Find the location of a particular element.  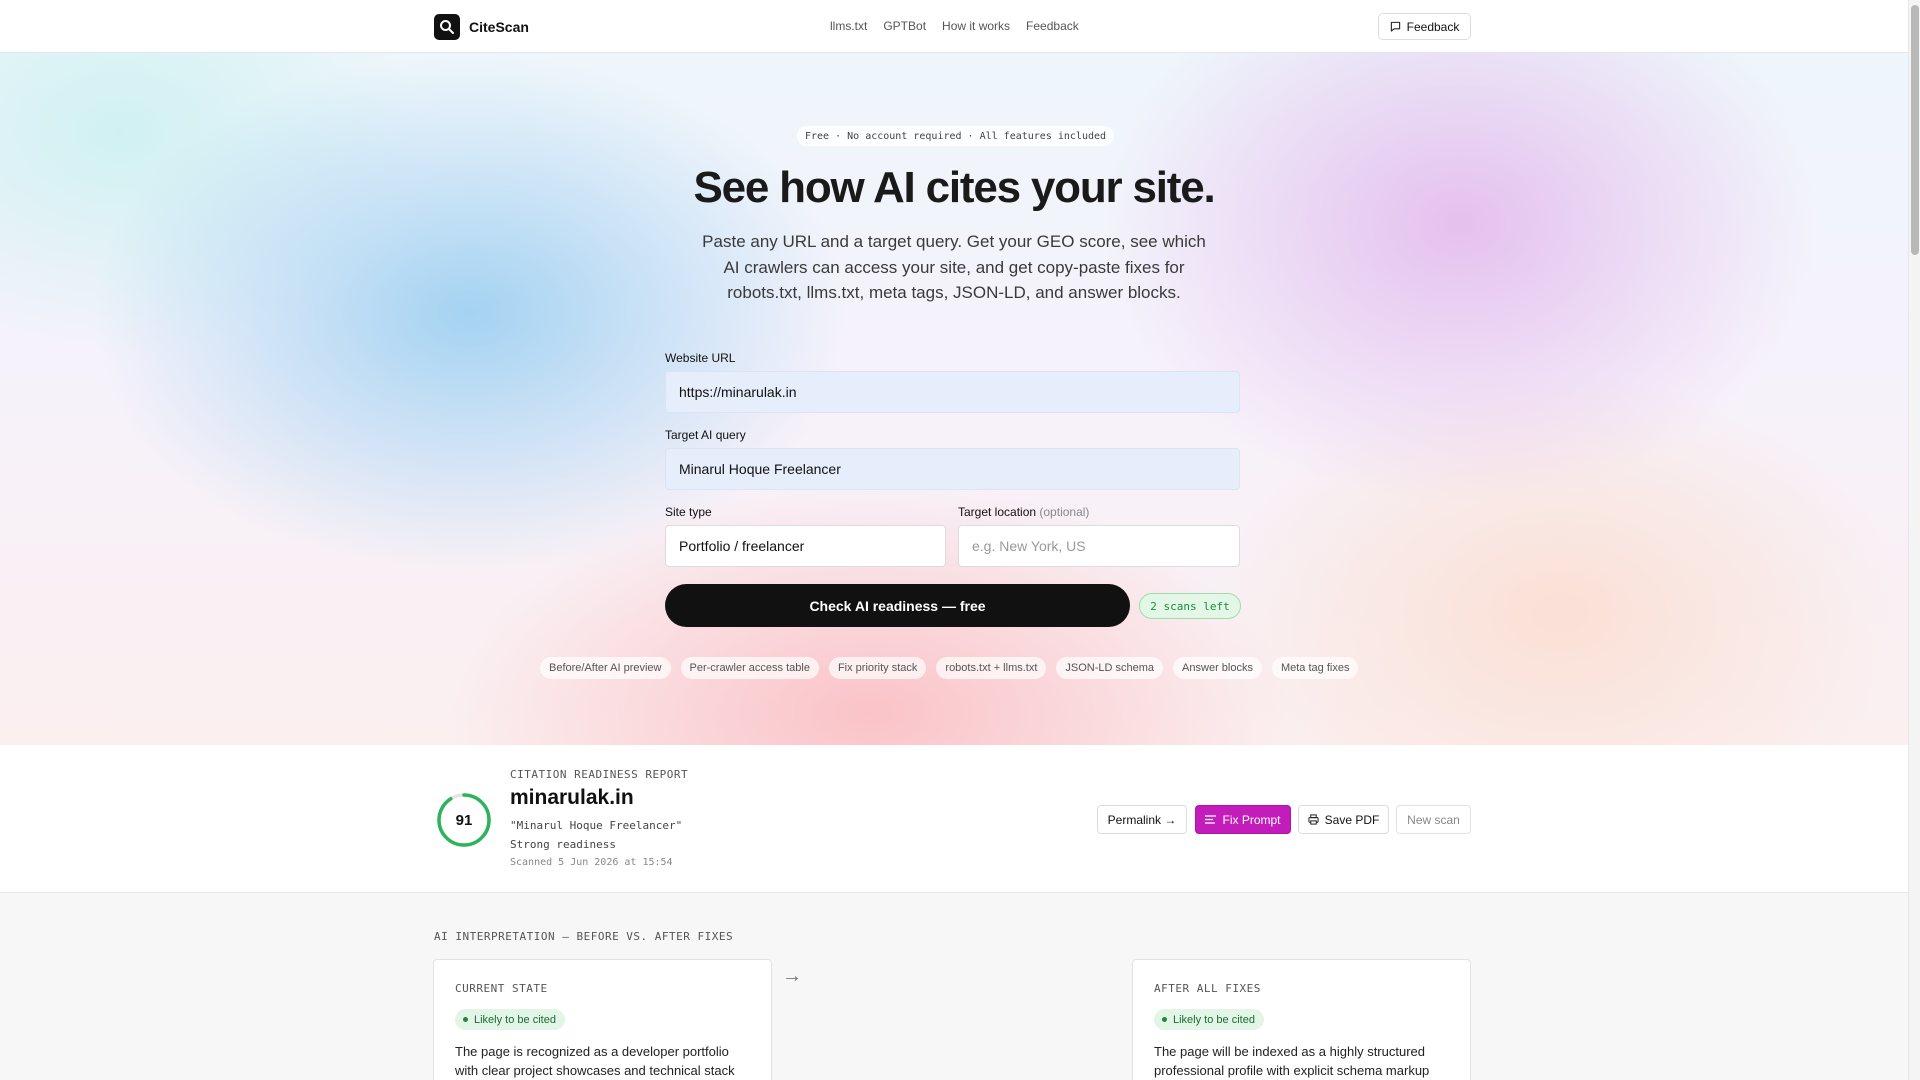

nav-link-gptbot: GPTBot is located at coordinates (904, 26).